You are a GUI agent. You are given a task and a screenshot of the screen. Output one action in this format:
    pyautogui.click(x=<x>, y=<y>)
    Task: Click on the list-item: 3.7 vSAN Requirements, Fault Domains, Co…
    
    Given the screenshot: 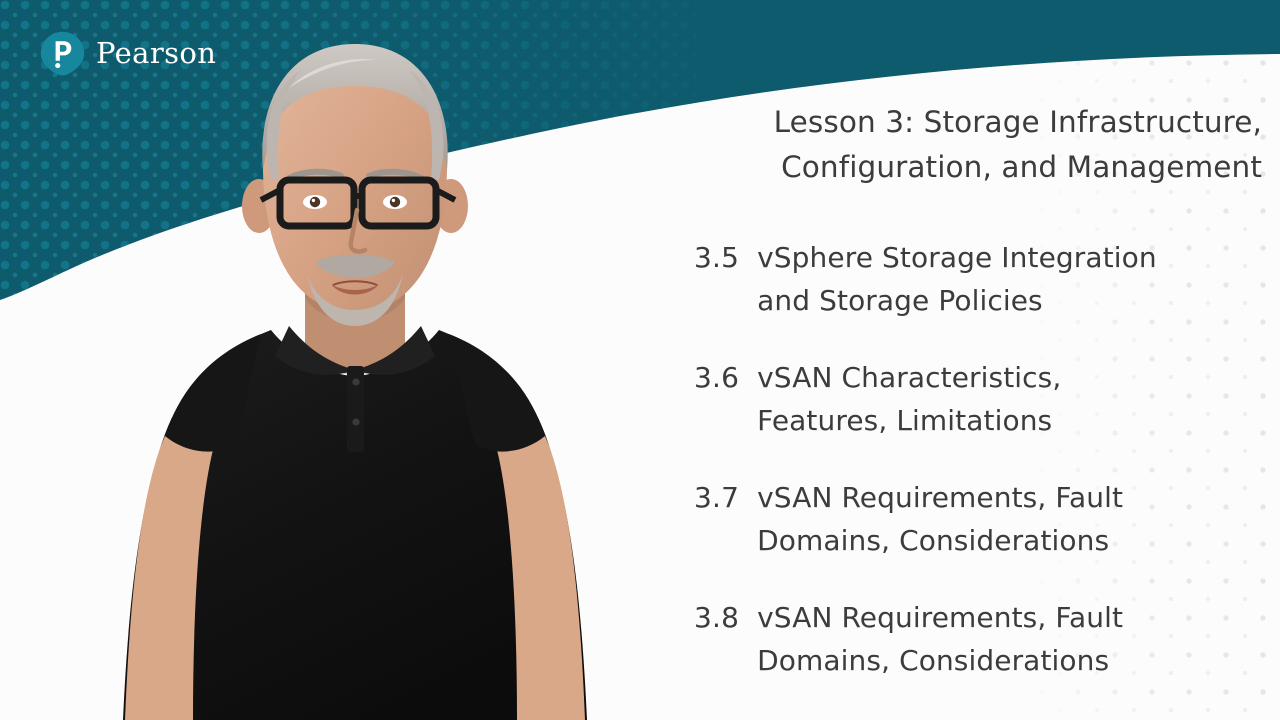 What is the action you would take?
    pyautogui.click(x=956, y=519)
    